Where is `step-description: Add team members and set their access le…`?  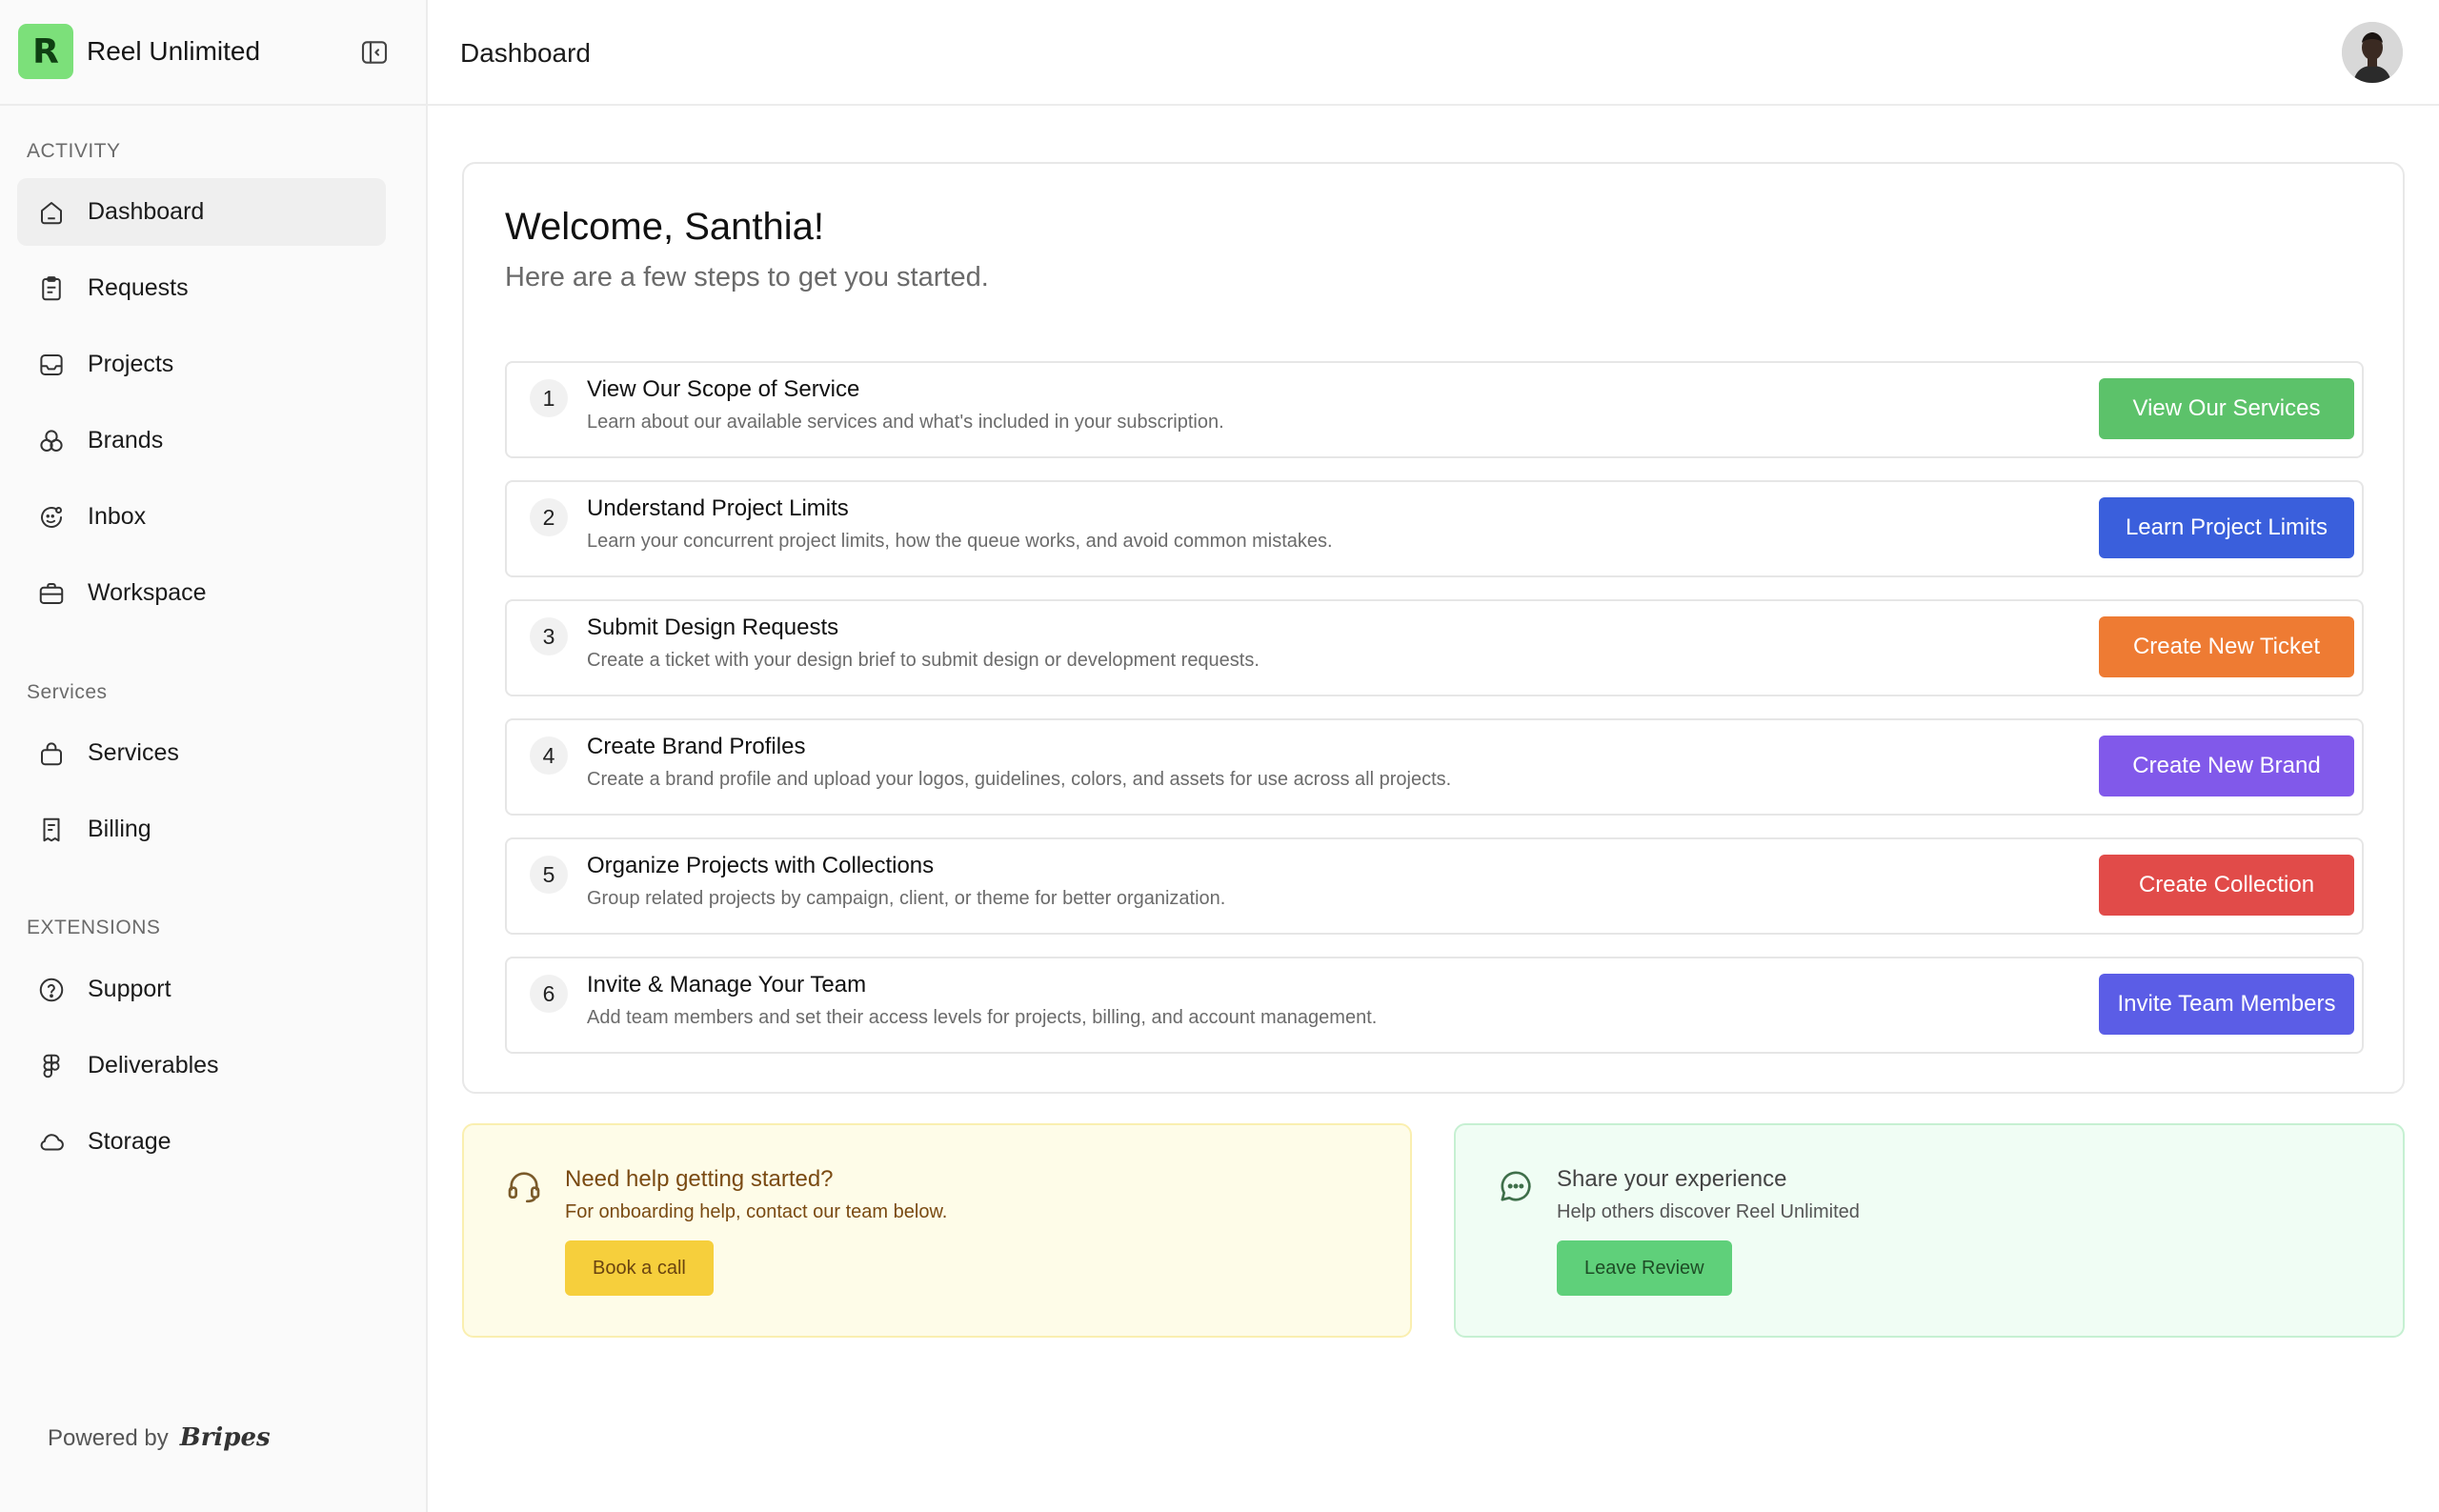
step-description: Add team members and set their access le… is located at coordinates (983, 1017).